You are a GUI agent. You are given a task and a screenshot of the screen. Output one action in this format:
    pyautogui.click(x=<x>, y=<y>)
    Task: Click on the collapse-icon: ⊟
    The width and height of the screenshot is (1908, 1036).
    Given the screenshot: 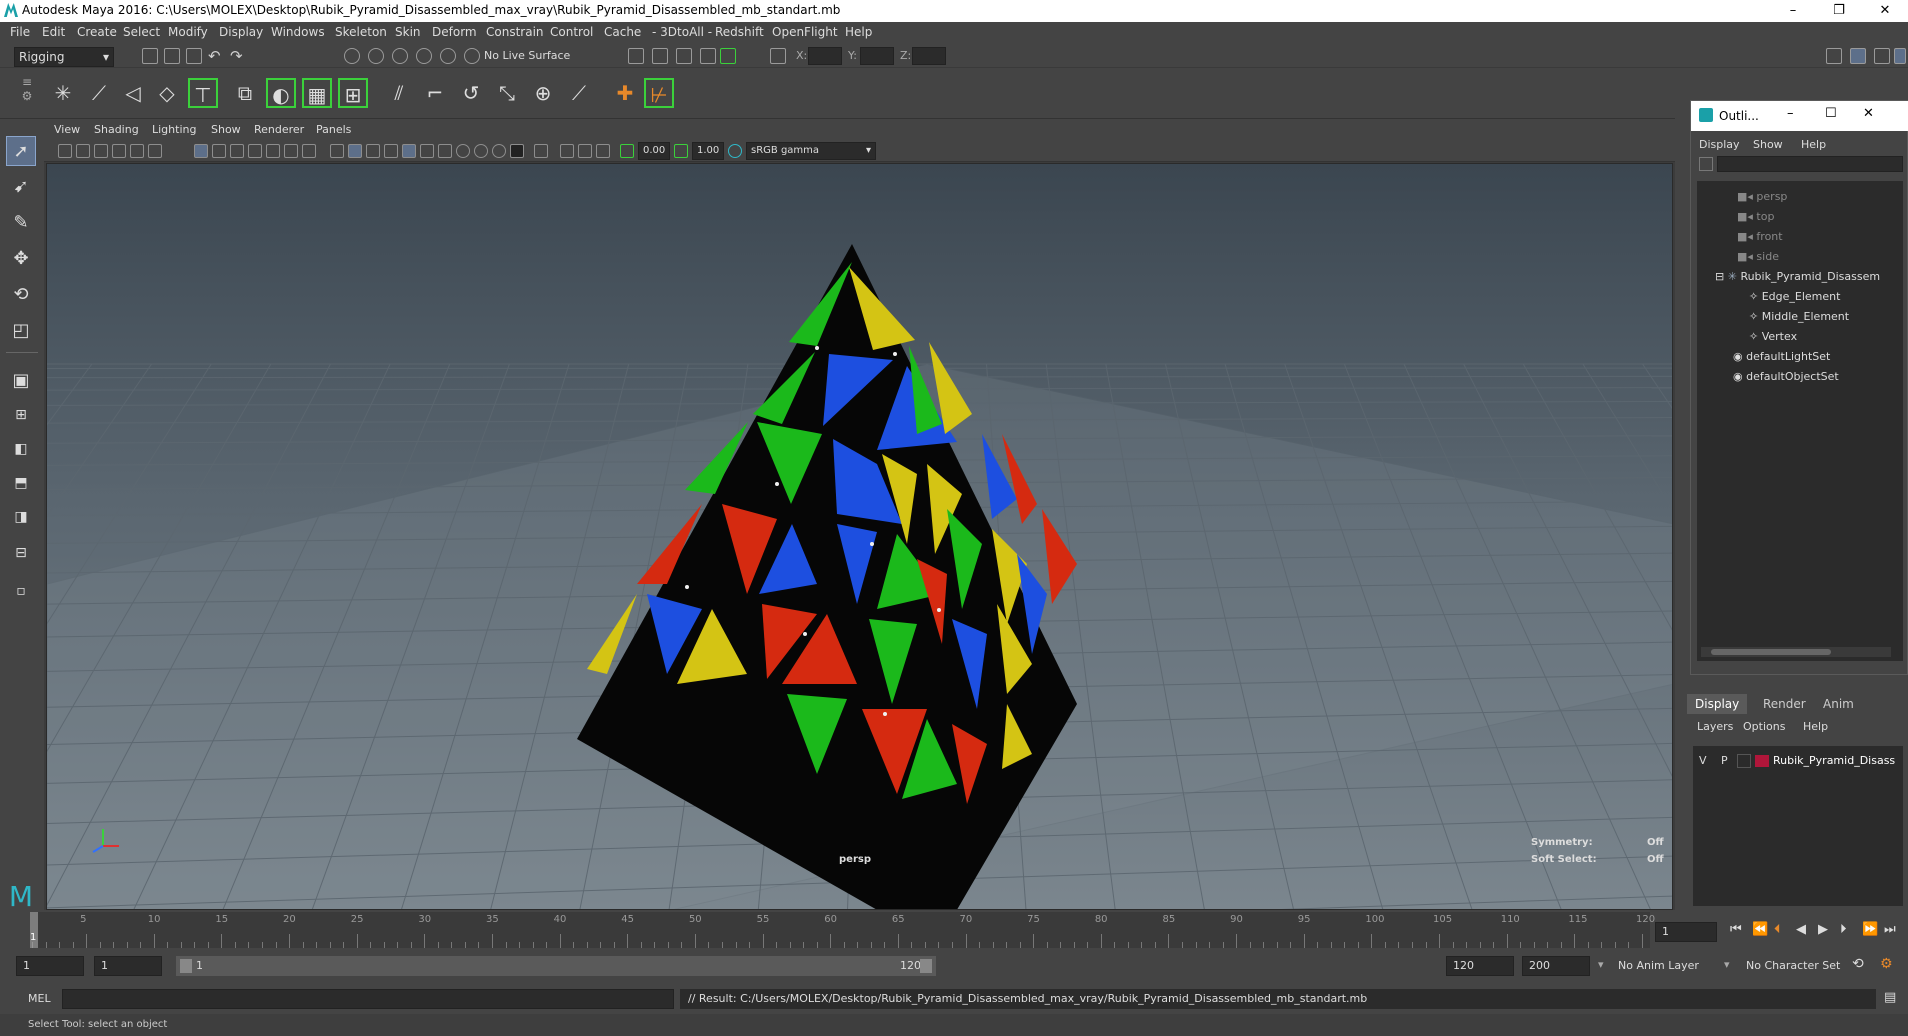 What is the action you would take?
    pyautogui.click(x=1721, y=276)
    